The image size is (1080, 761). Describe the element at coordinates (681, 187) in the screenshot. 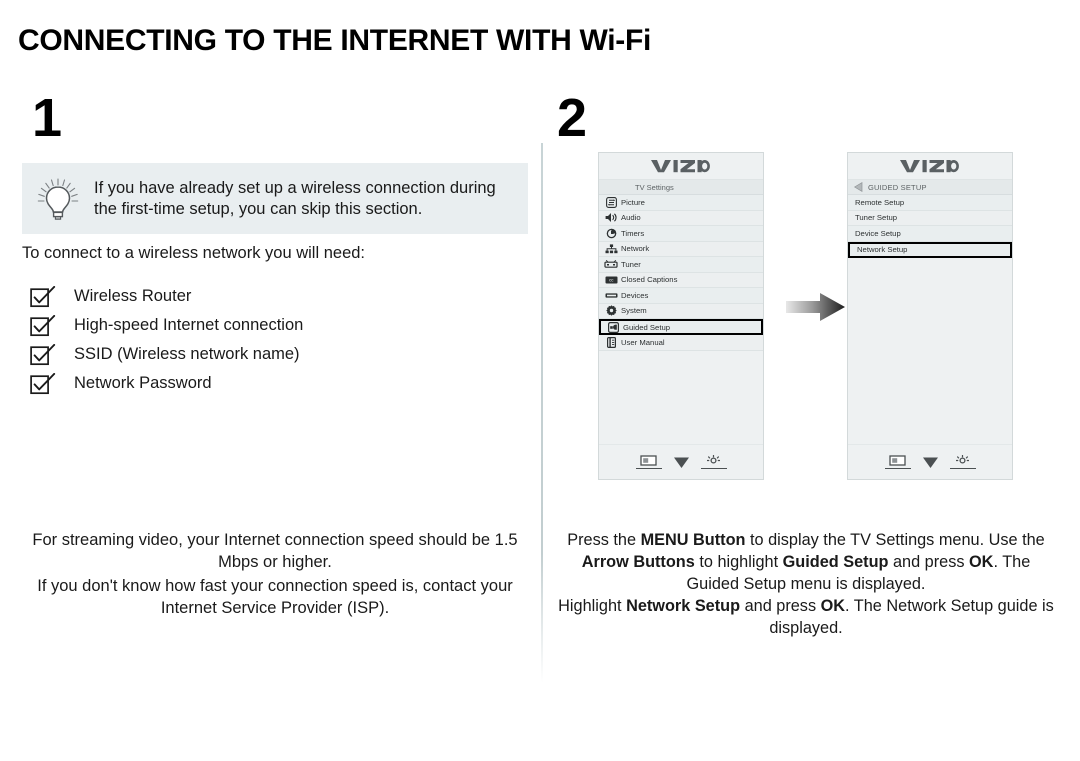

I see `tv-settings-header: TV Settings` at that location.